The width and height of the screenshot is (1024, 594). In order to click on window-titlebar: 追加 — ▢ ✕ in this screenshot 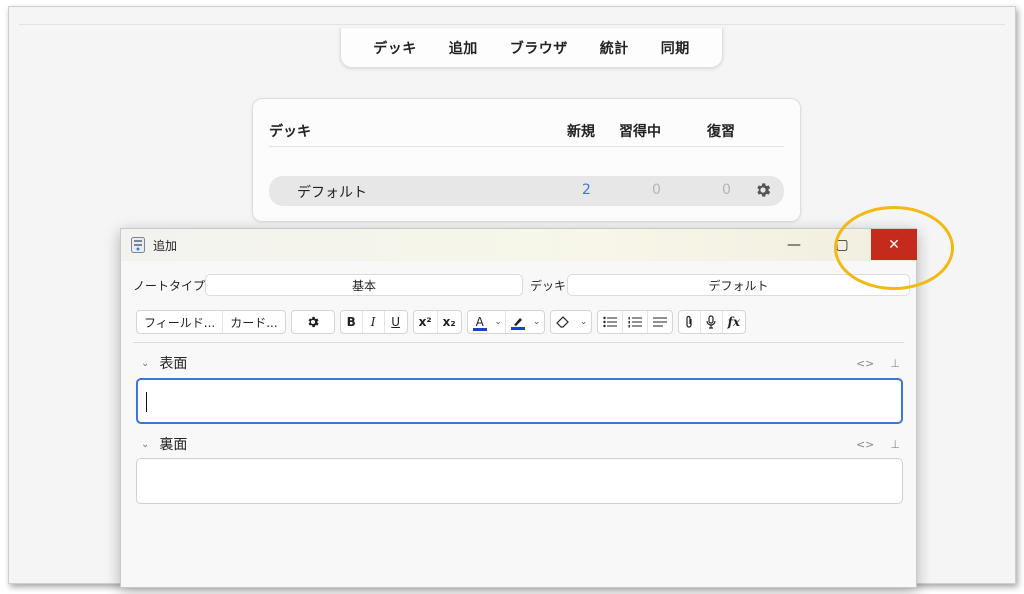, I will do `click(519, 245)`.